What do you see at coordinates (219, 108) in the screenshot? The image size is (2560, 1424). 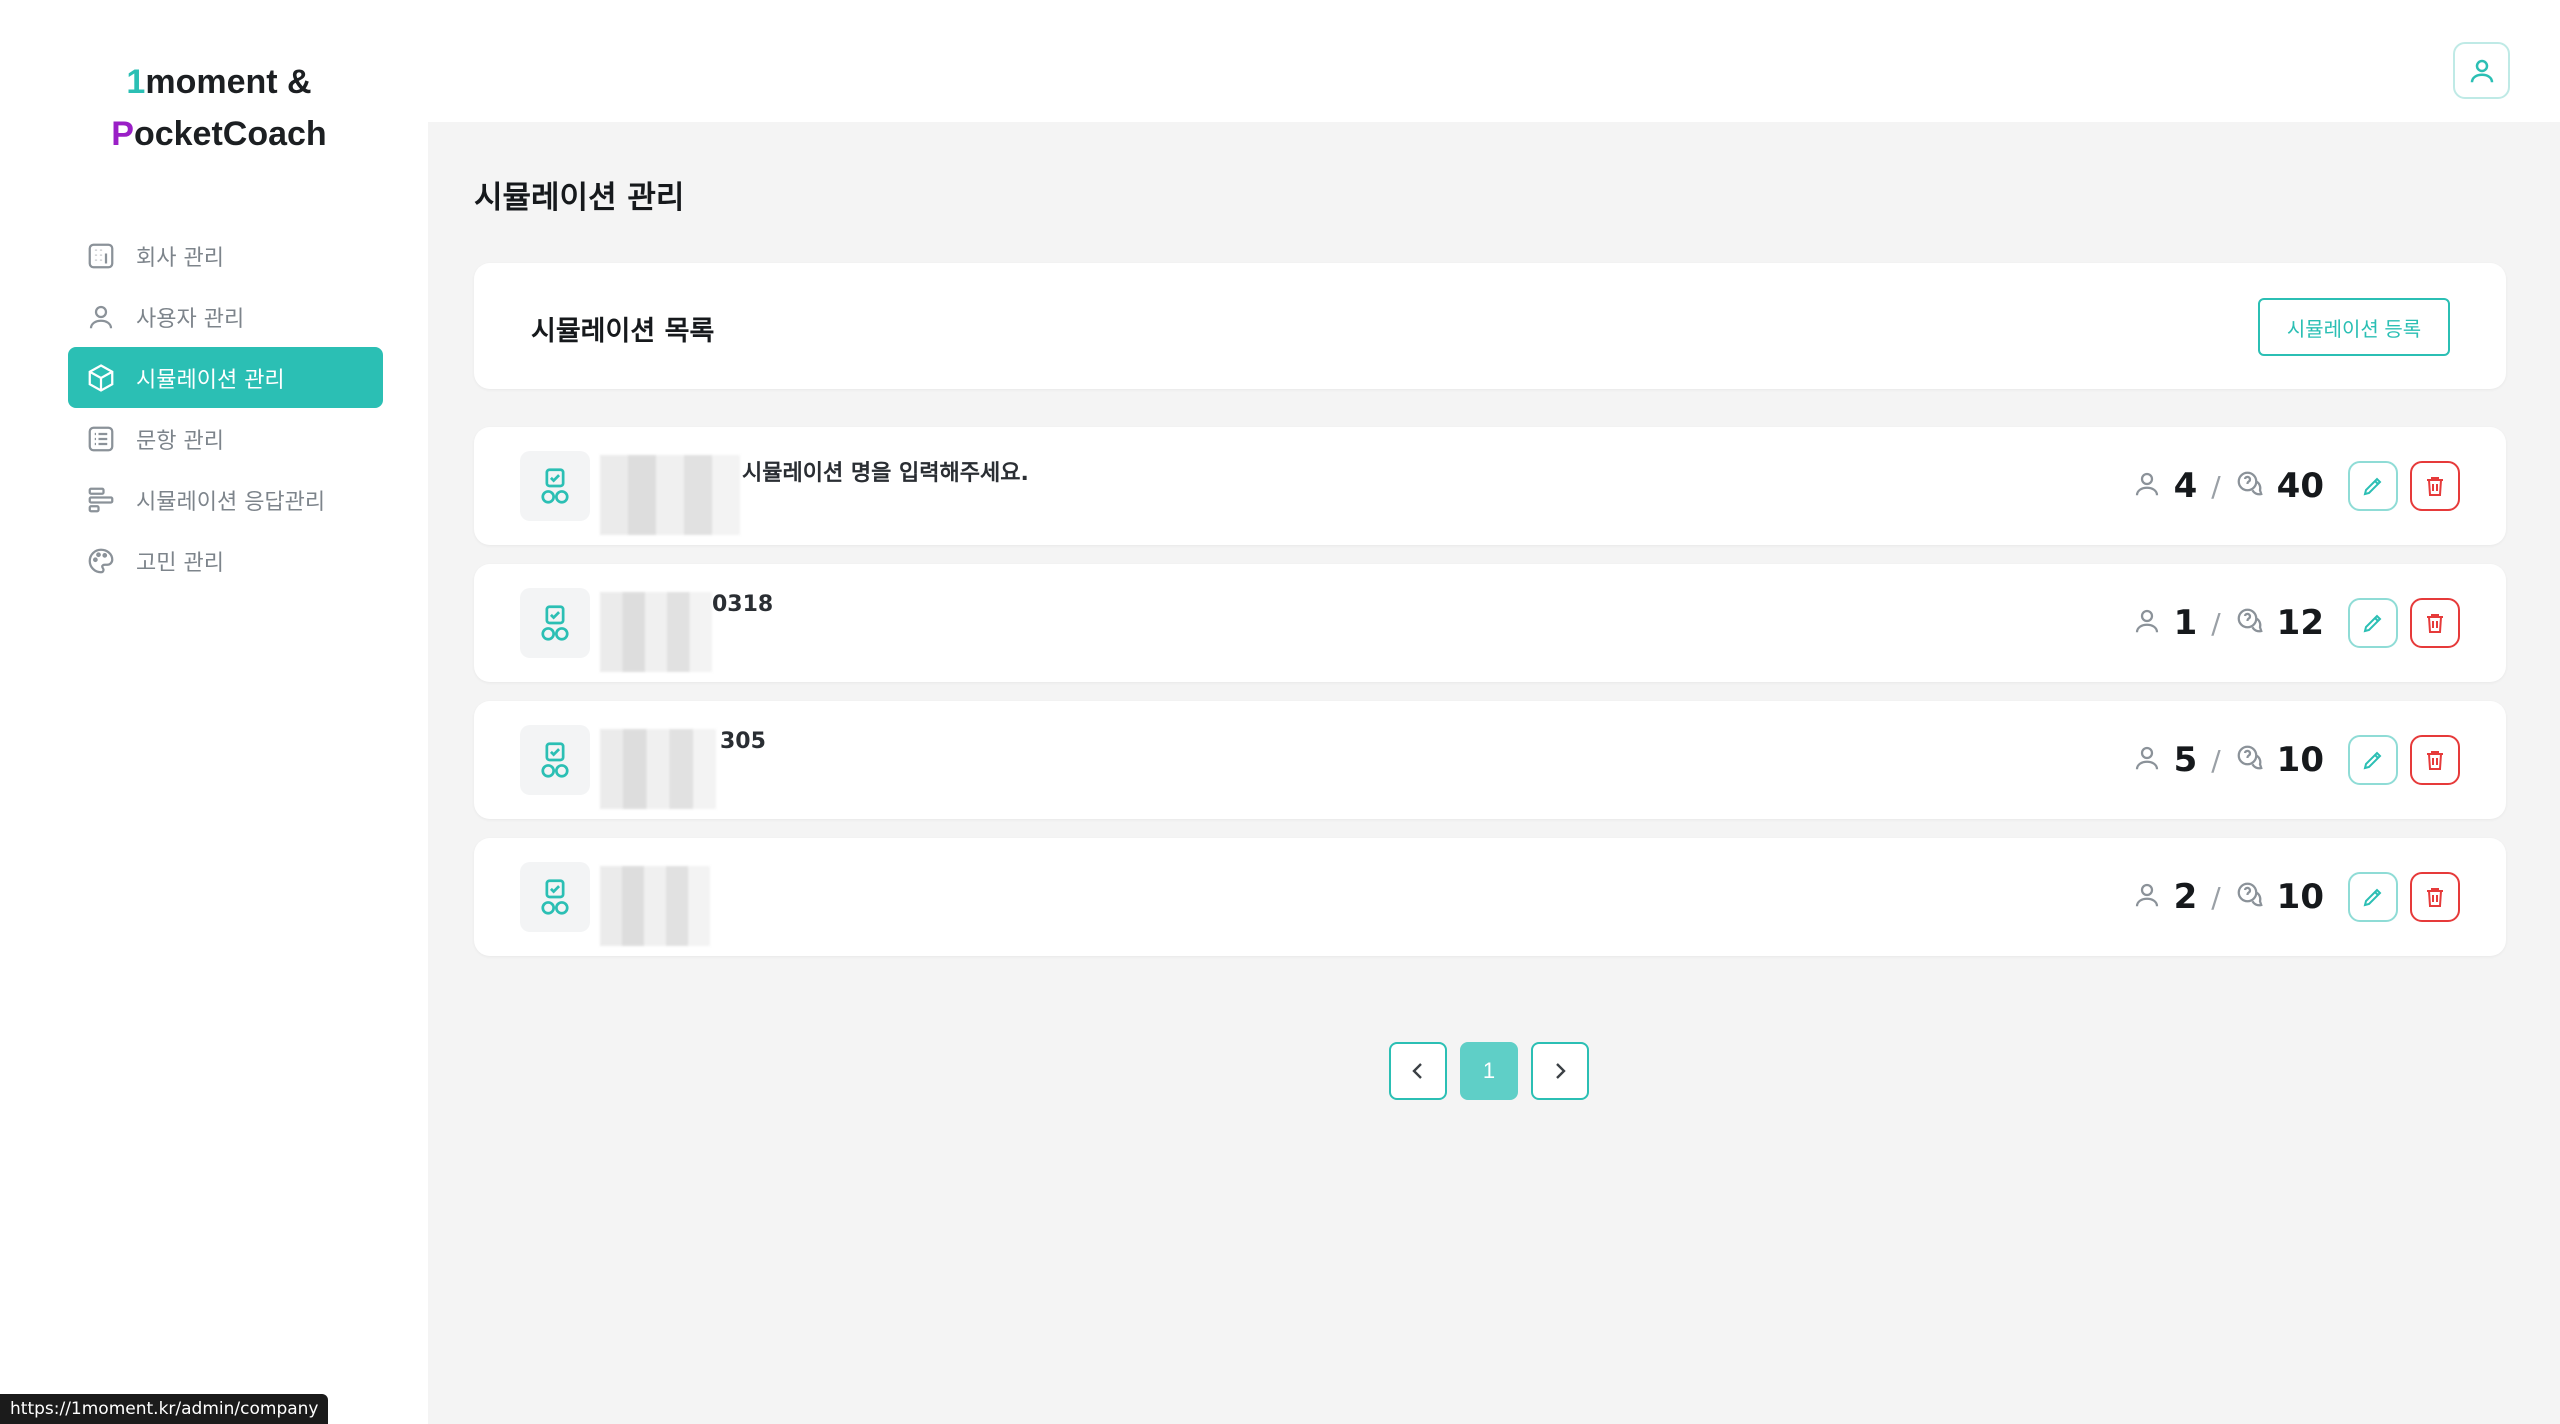 I see `app-logo: 1moment & PocketCoach` at bounding box center [219, 108].